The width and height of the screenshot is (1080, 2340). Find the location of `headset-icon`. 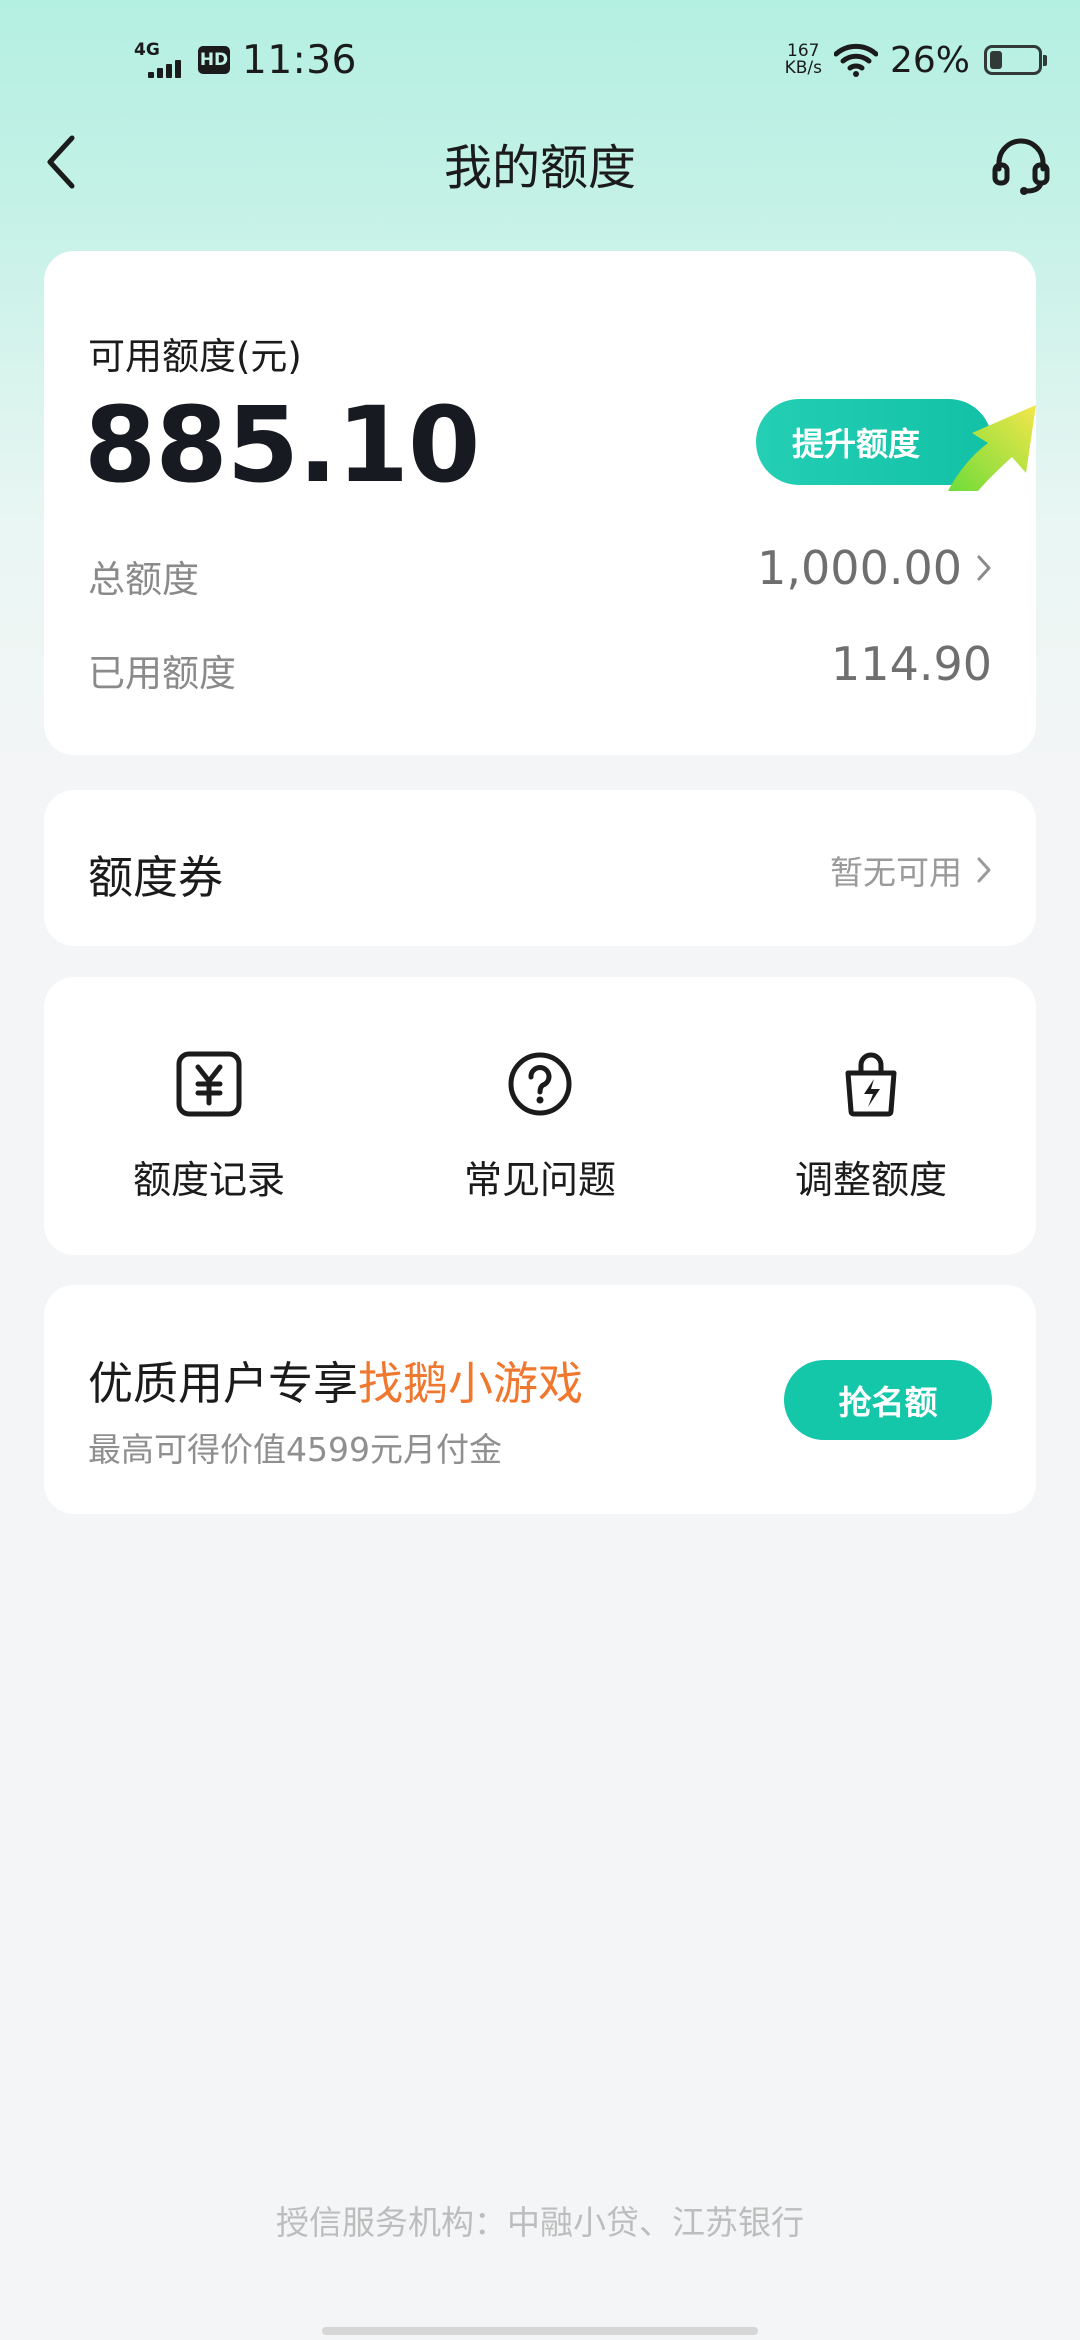

headset-icon is located at coordinates (1021, 166).